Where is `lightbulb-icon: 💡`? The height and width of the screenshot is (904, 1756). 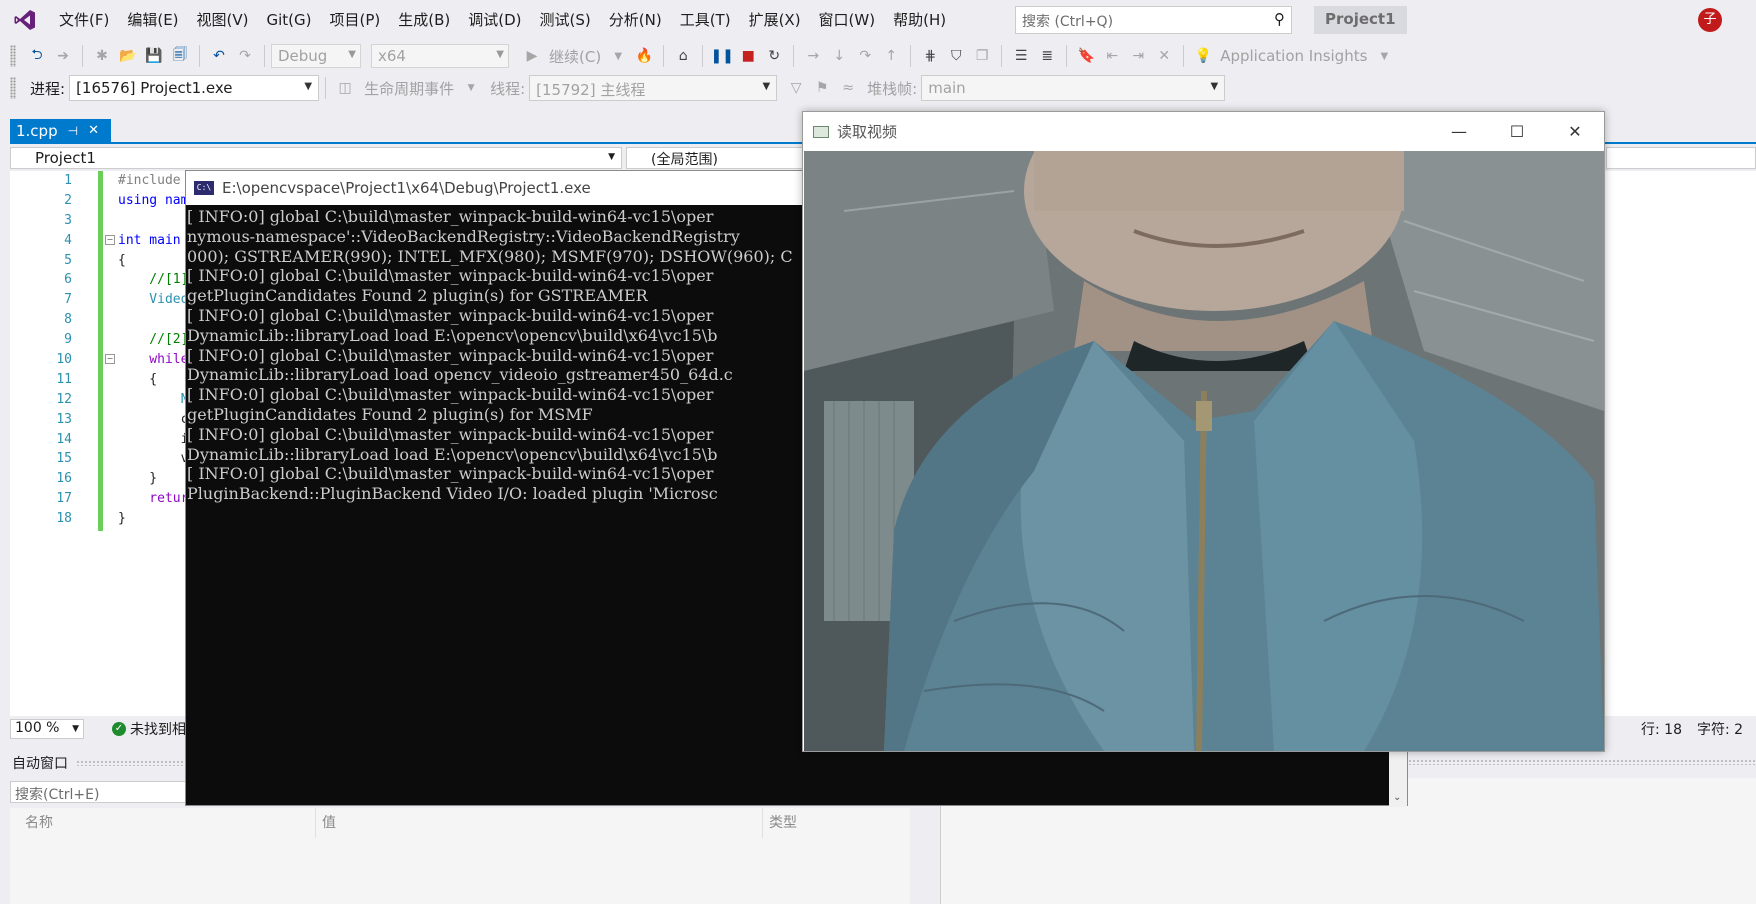 lightbulb-icon: 💡 is located at coordinates (1203, 56).